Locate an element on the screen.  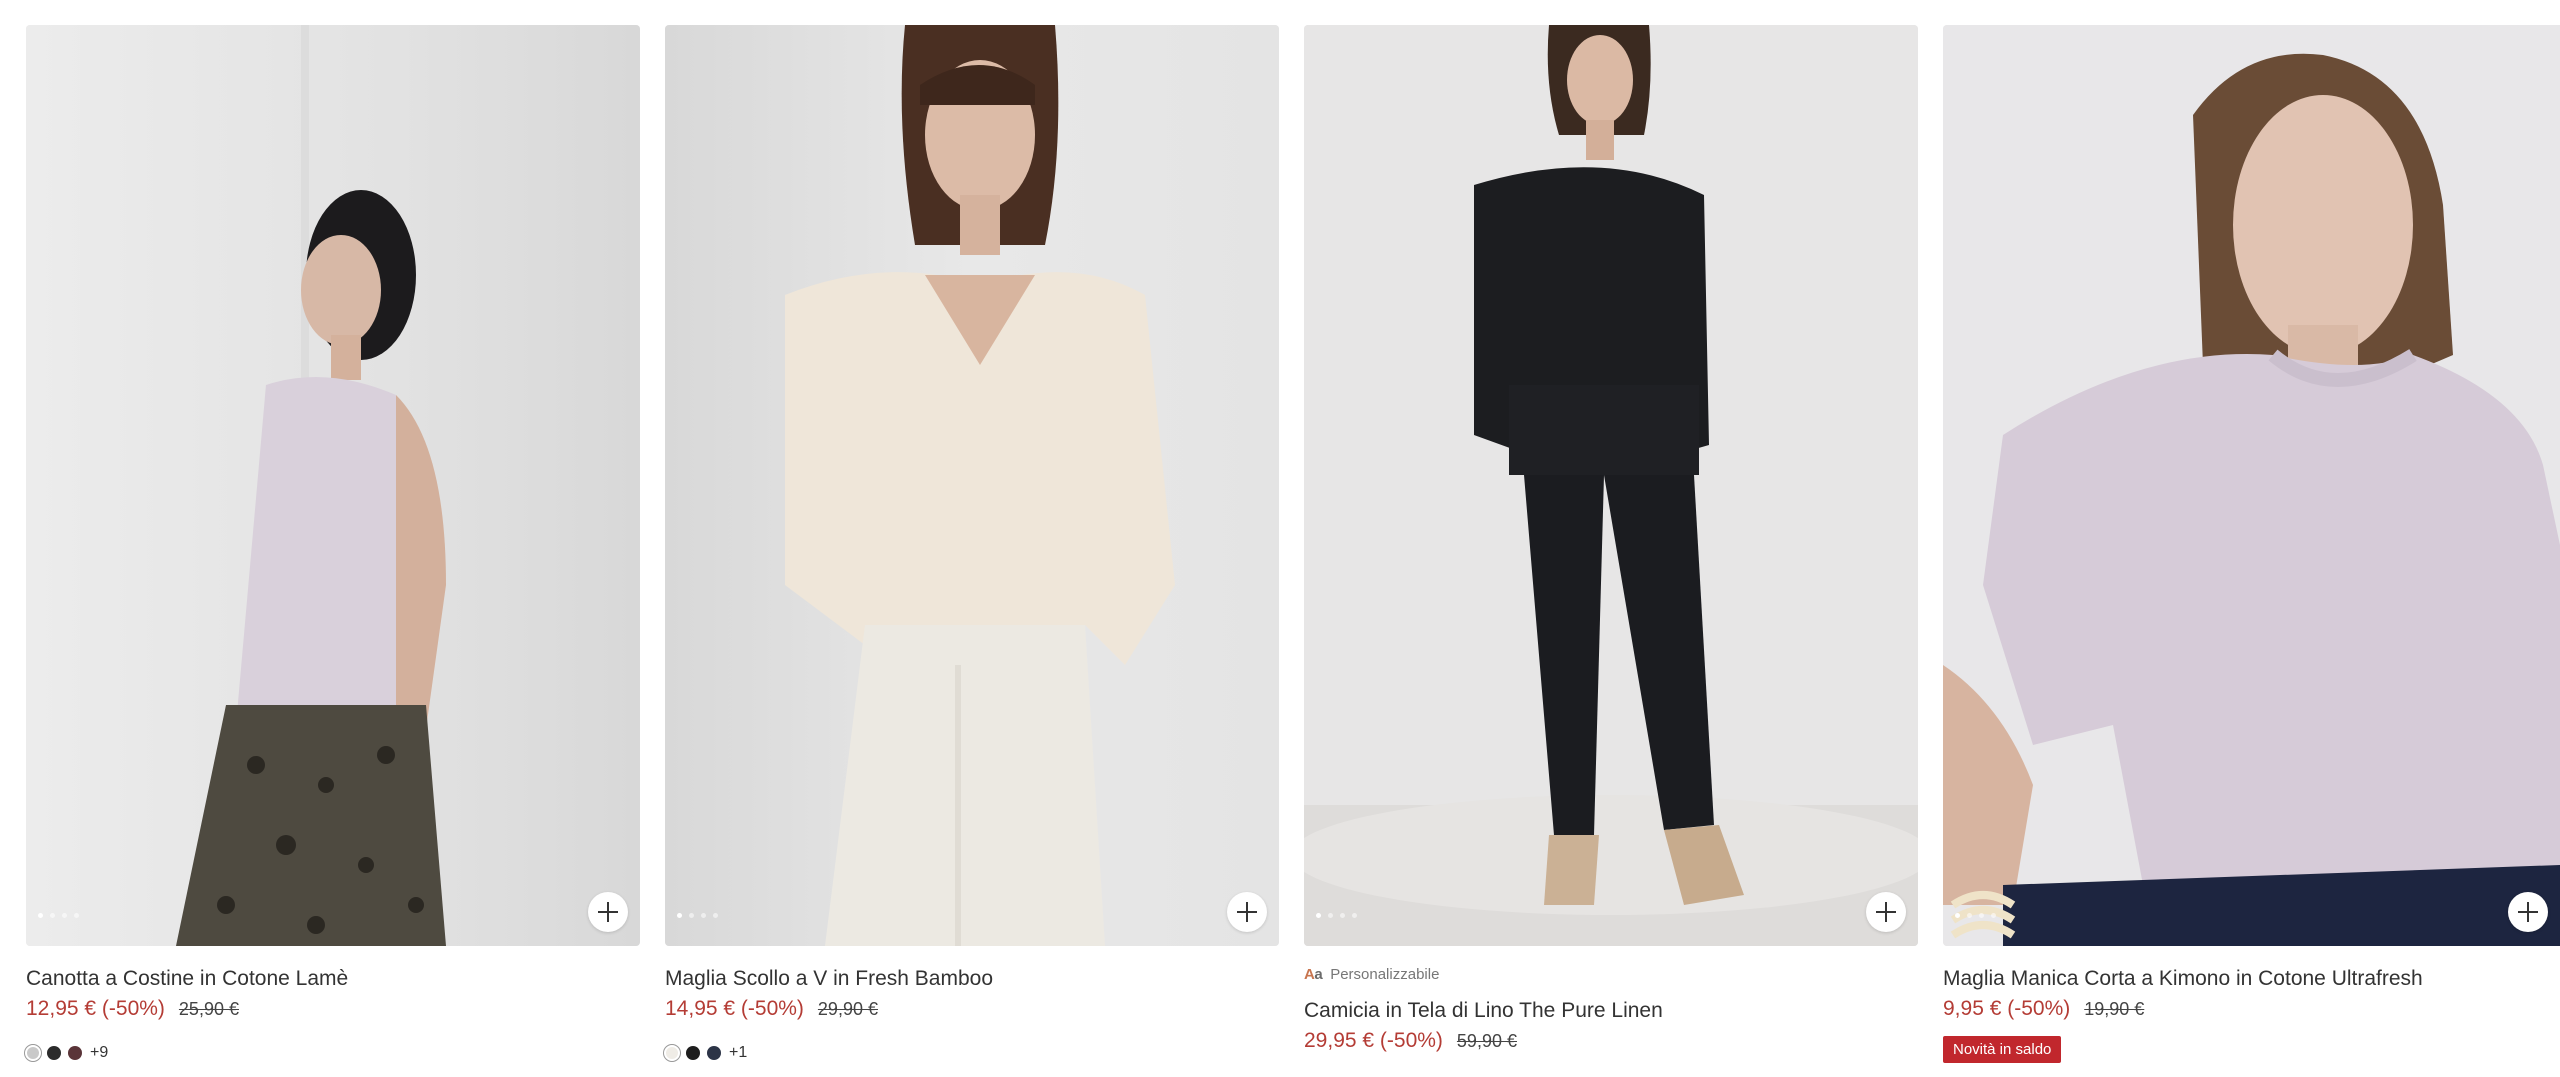
product-title: Camicia in Tela di Lino The Pure Linen is located at coordinates (1611, 1011).